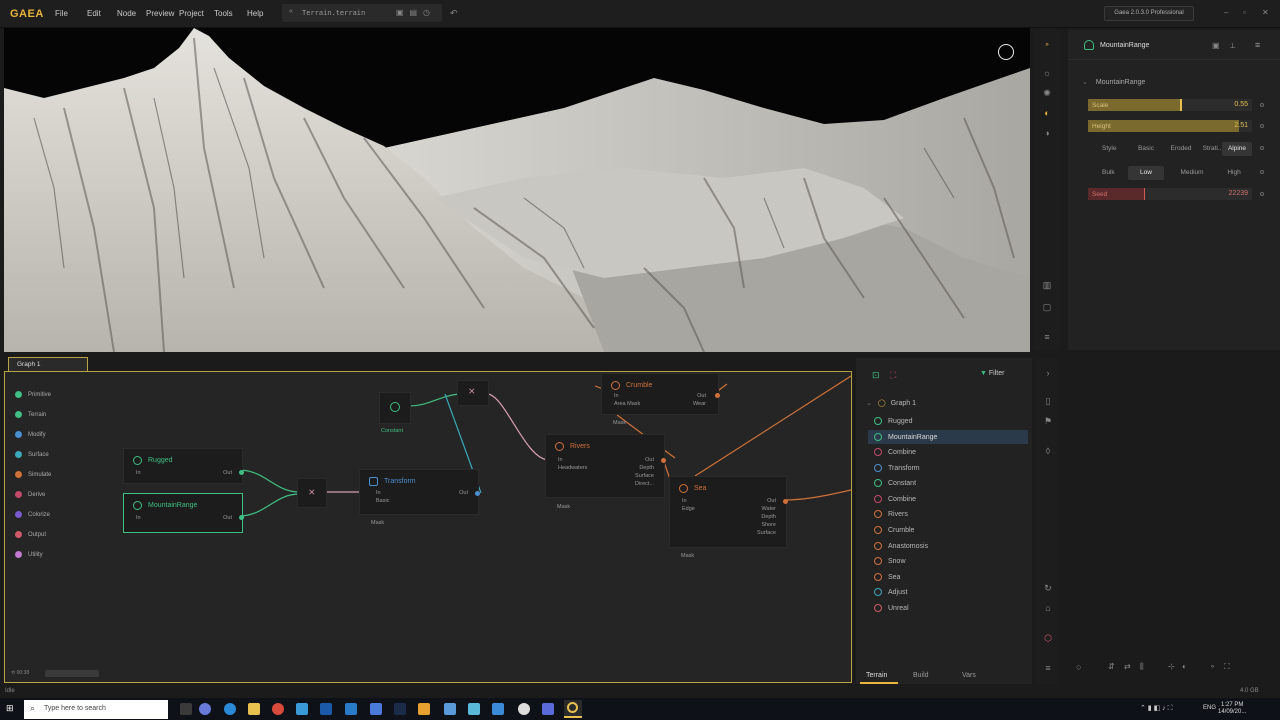 The width and height of the screenshot is (1280, 720). What do you see at coordinates (1047, 307) in the screenshot?
I see `frame-icon: ▢` at bounding box center [1047, 307].